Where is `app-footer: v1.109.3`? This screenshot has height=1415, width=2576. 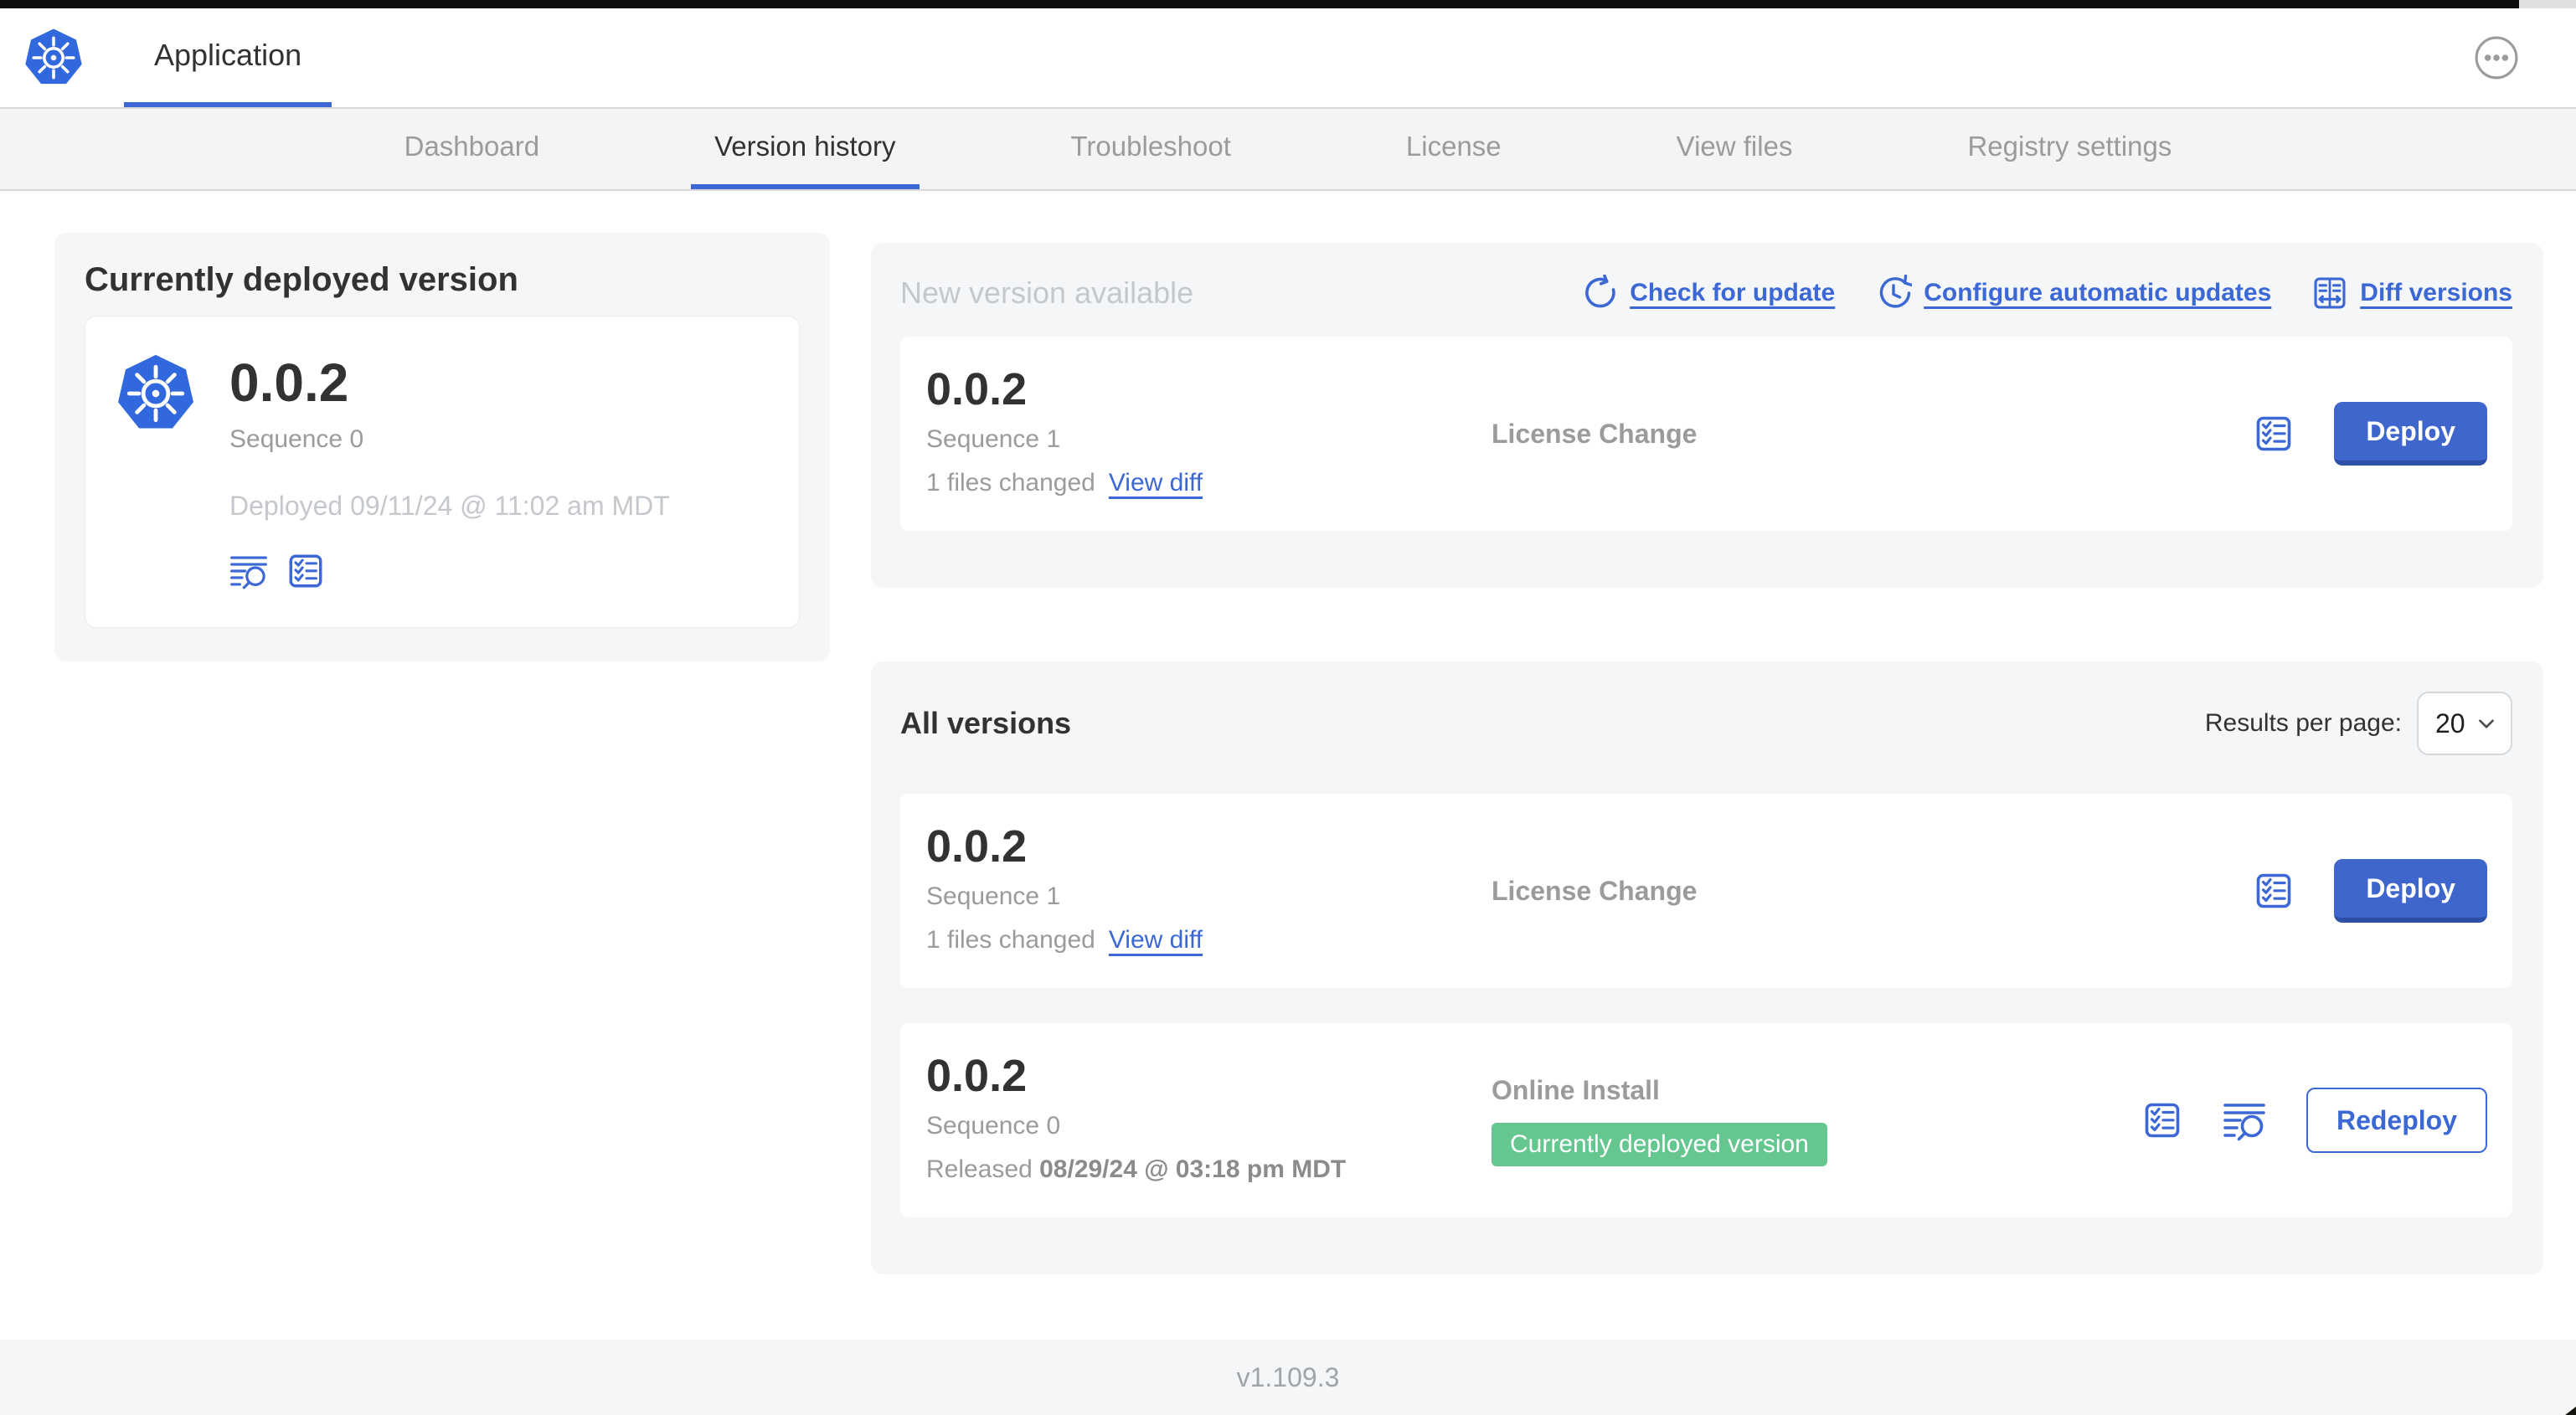 app-footer: v1.109.3 is located at coordinates (1288, 1377).